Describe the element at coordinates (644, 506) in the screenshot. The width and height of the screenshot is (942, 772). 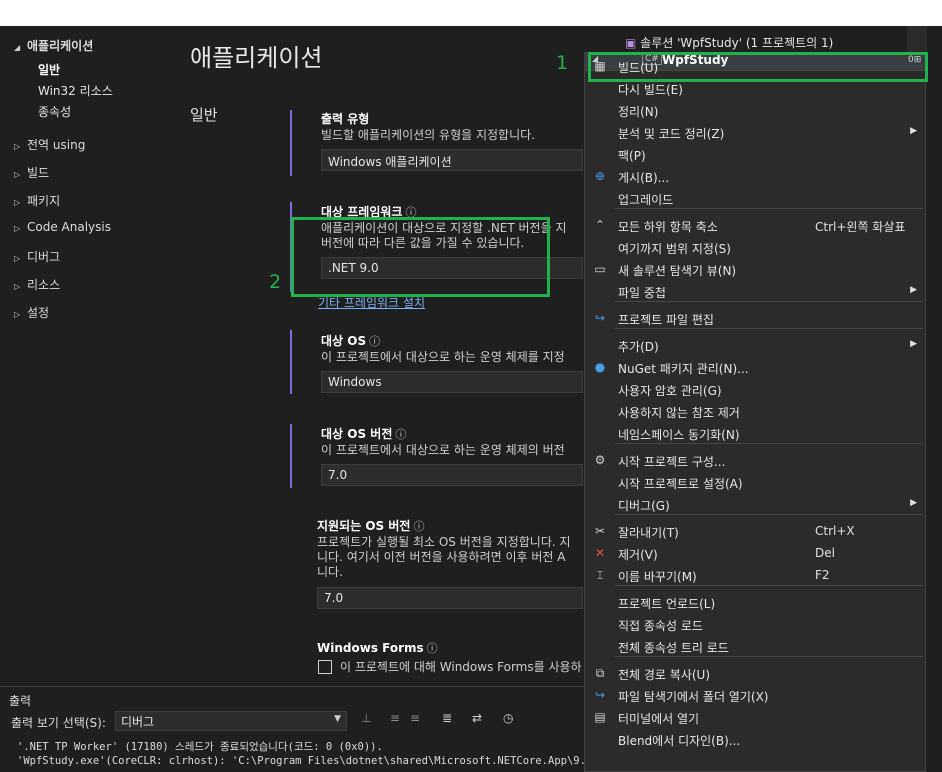
I see `menu-item-label: 디버그(G)` at that location.